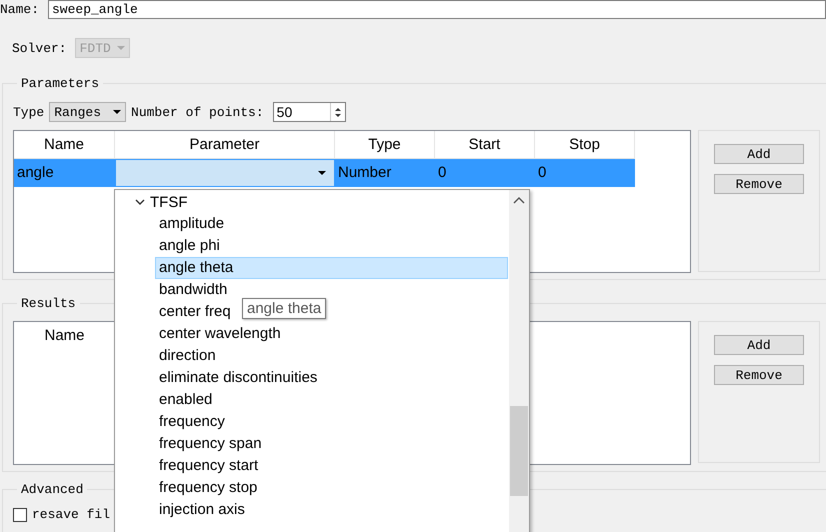  I want to click on tooltip: angle theta, so click(284, 308).